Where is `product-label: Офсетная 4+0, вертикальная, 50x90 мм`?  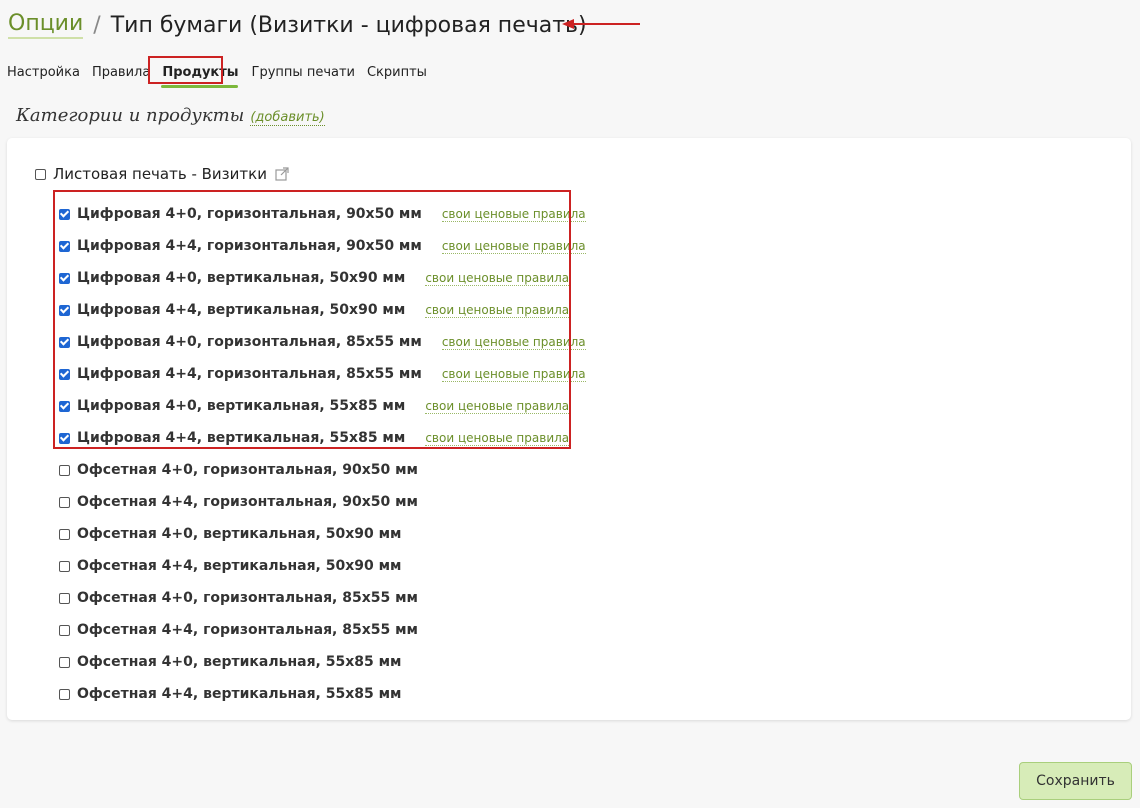
product-label: Офсетная 4+0, вертикальная, 50x90 мм is located at coordinates (239, 534).